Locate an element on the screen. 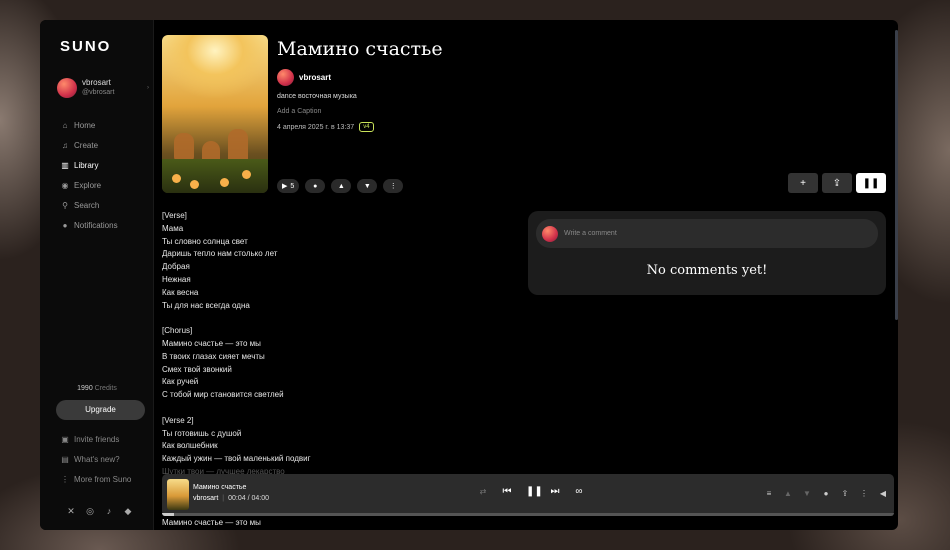 Image resolution: width=950 pixels, height=550 pixels. sidebar-item-label: Home is located at coordinates (85, 125).